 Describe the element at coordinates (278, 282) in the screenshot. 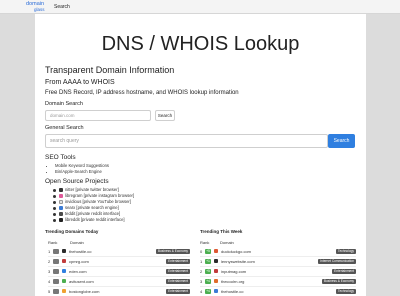

I see `table-row: 3 +4 thecoolrn.org Business & Economy` at that location.